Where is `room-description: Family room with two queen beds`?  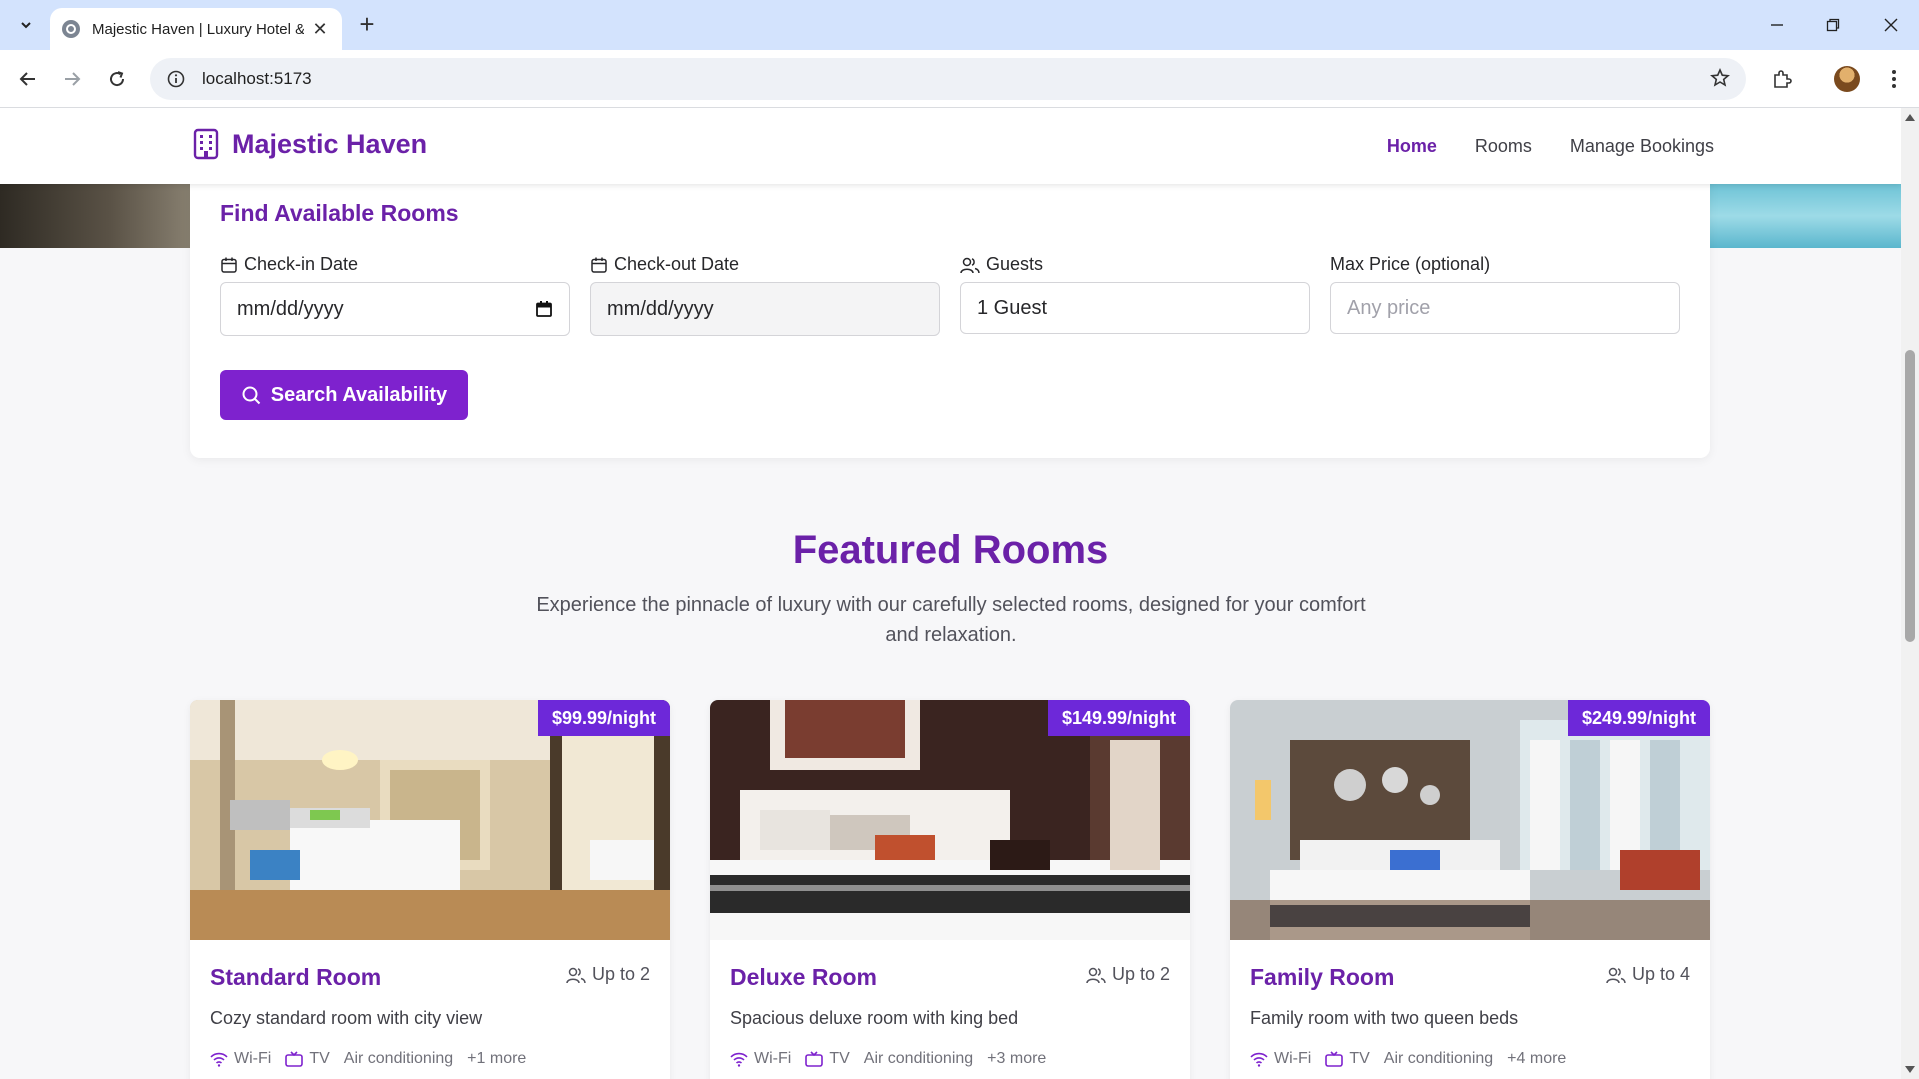
room-description: Family room with two queen beds is located at coordinates (1384, 1018).